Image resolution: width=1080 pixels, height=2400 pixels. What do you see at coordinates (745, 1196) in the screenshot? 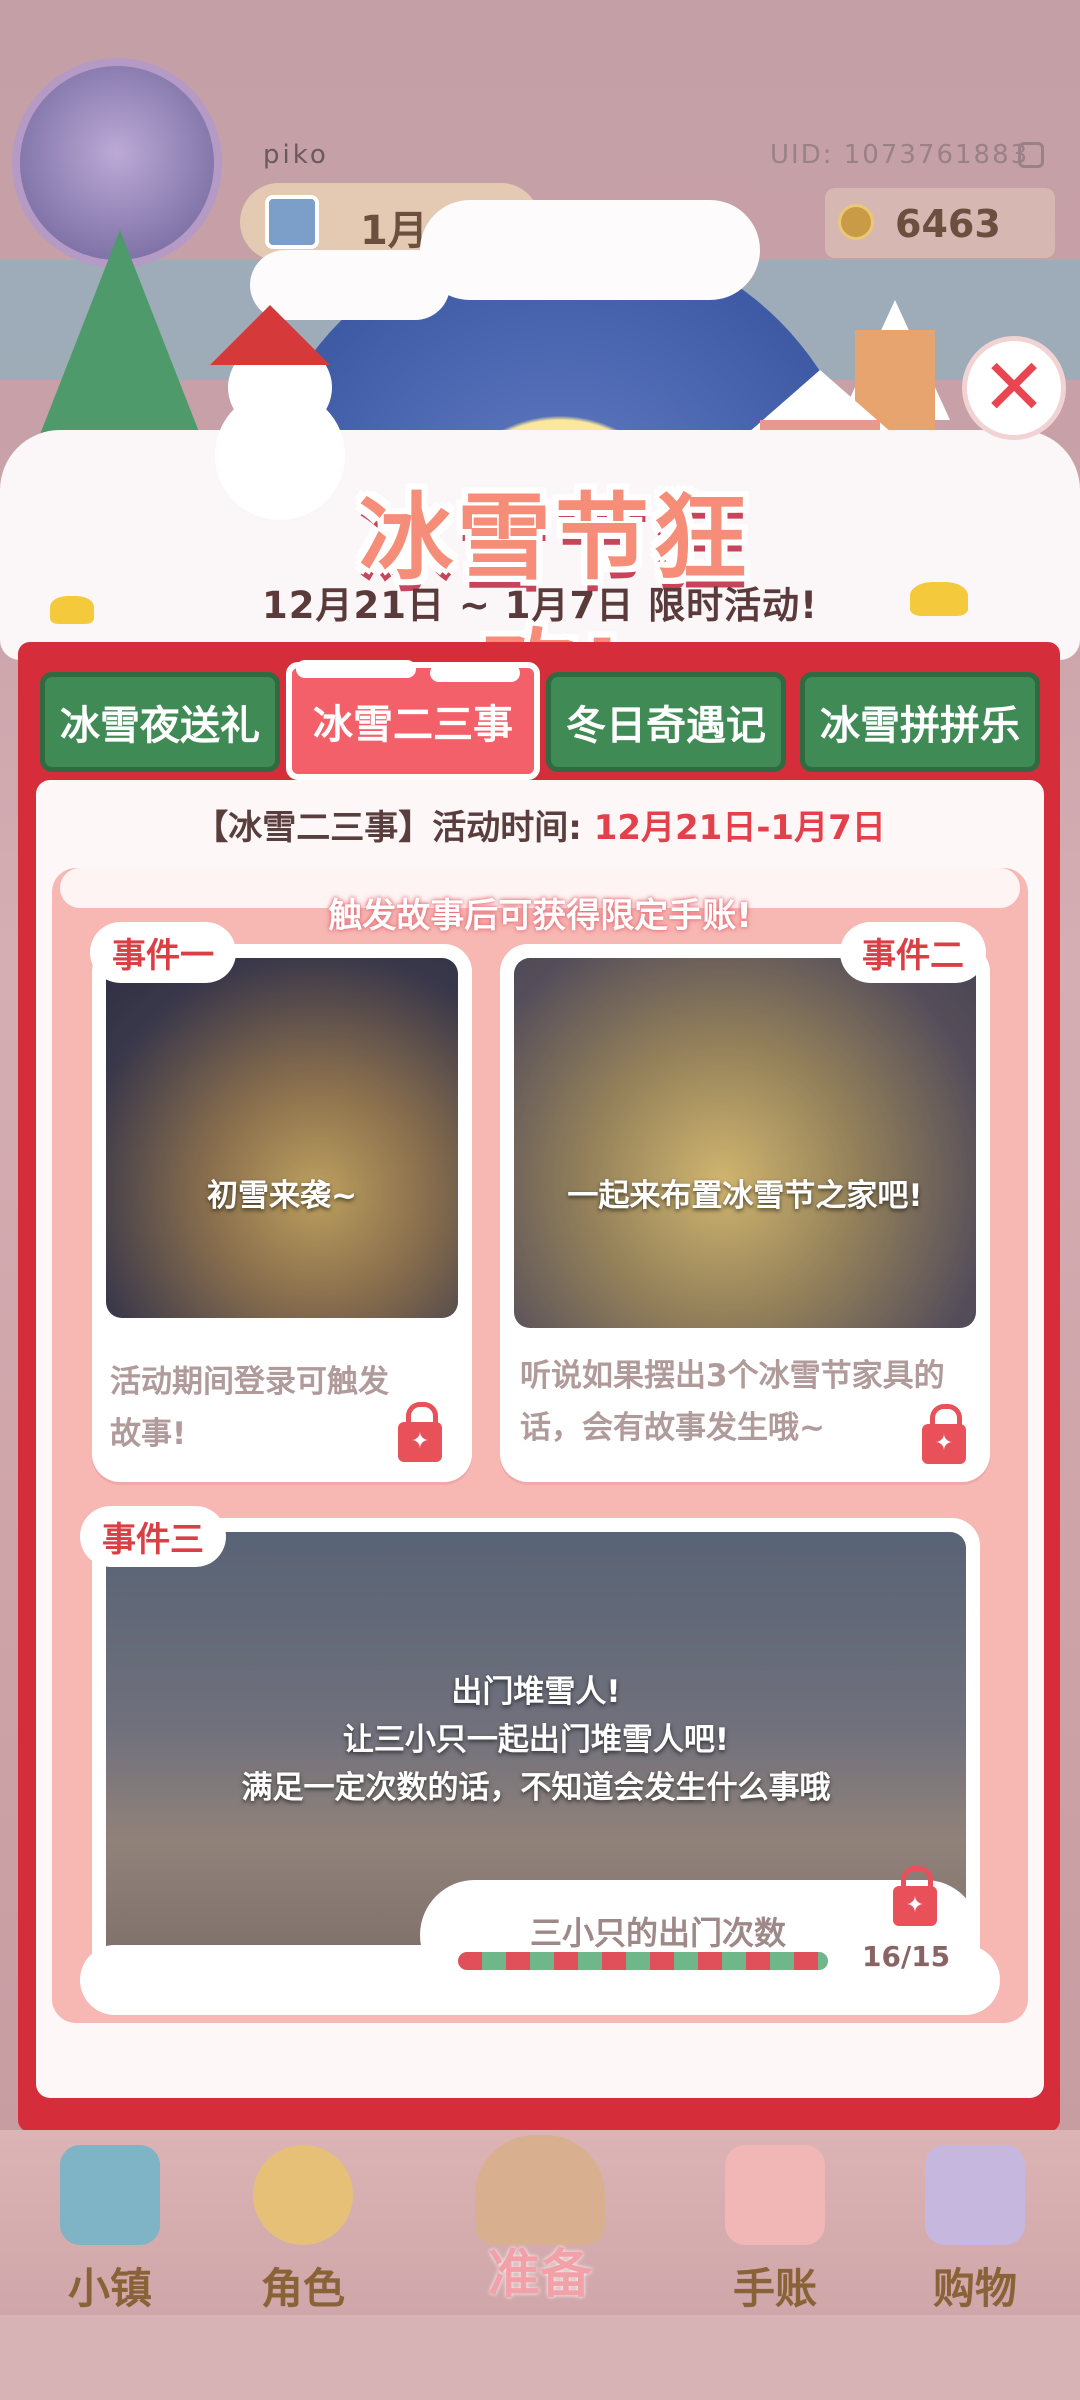
I see `event-2-caption: 一起来布置冰雪节之家吧!` at bounding box center [745, 1196].